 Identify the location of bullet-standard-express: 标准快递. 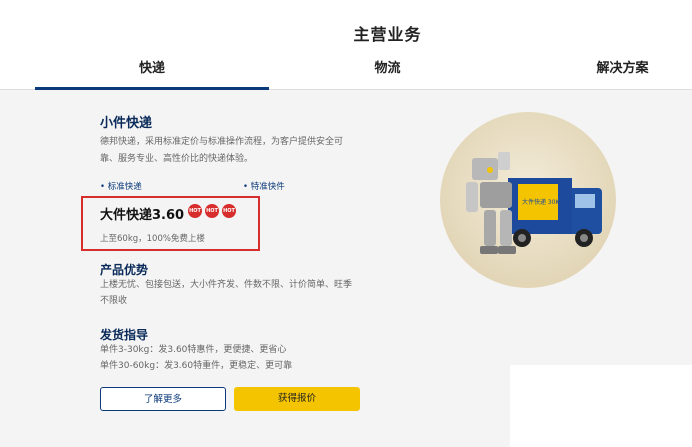
(121, 186).